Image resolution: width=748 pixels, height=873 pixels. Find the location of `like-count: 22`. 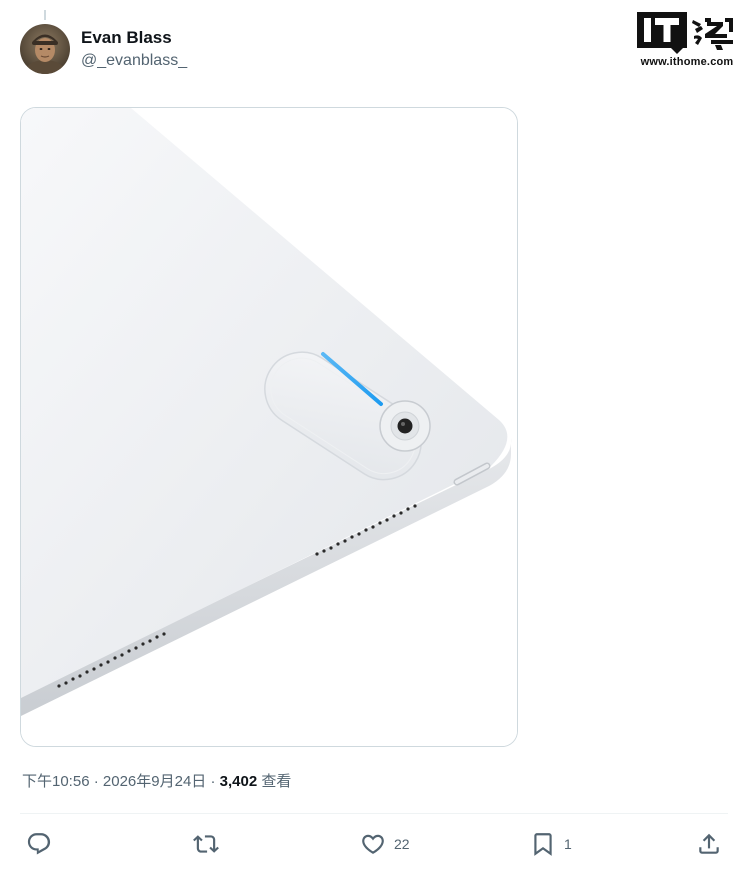

like-count: 22 is located at coordinates (402, 844).